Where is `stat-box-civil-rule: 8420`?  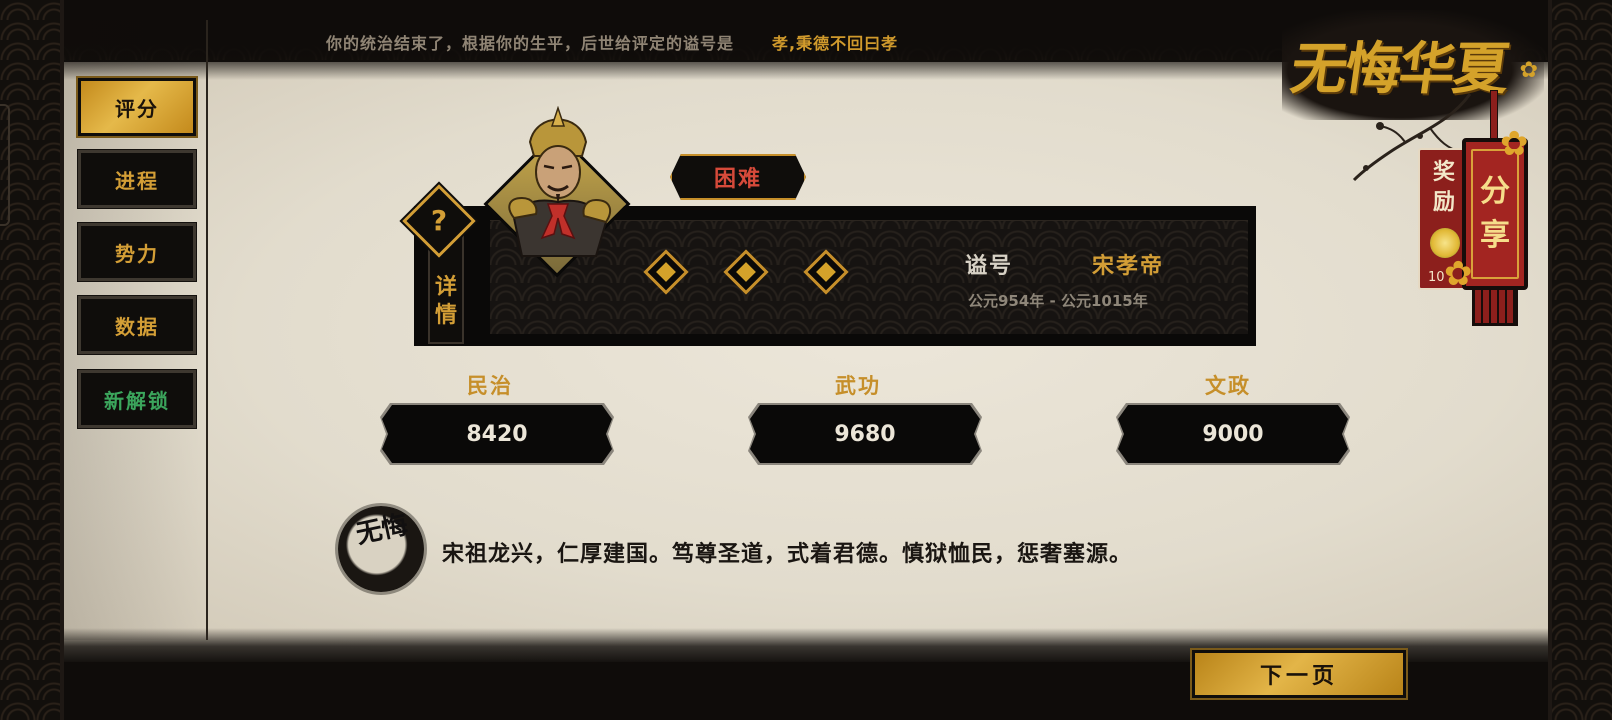 stat-box-civil-rule: 8420 is located at coordinates (497, 434).